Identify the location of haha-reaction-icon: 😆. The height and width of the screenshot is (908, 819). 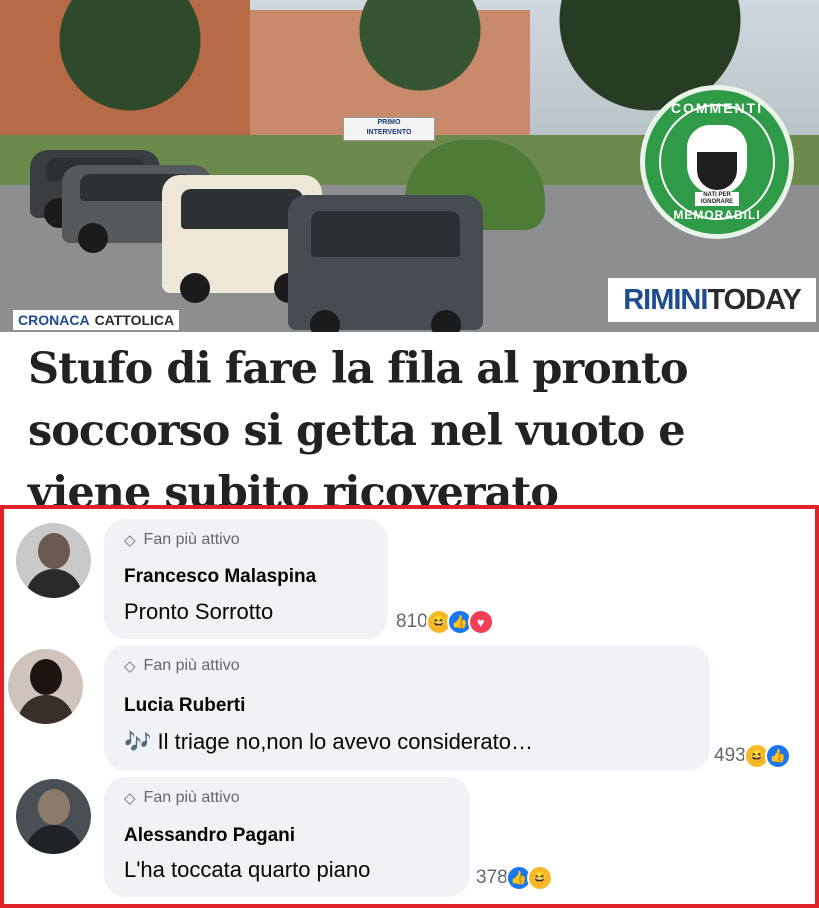
(539, 878).